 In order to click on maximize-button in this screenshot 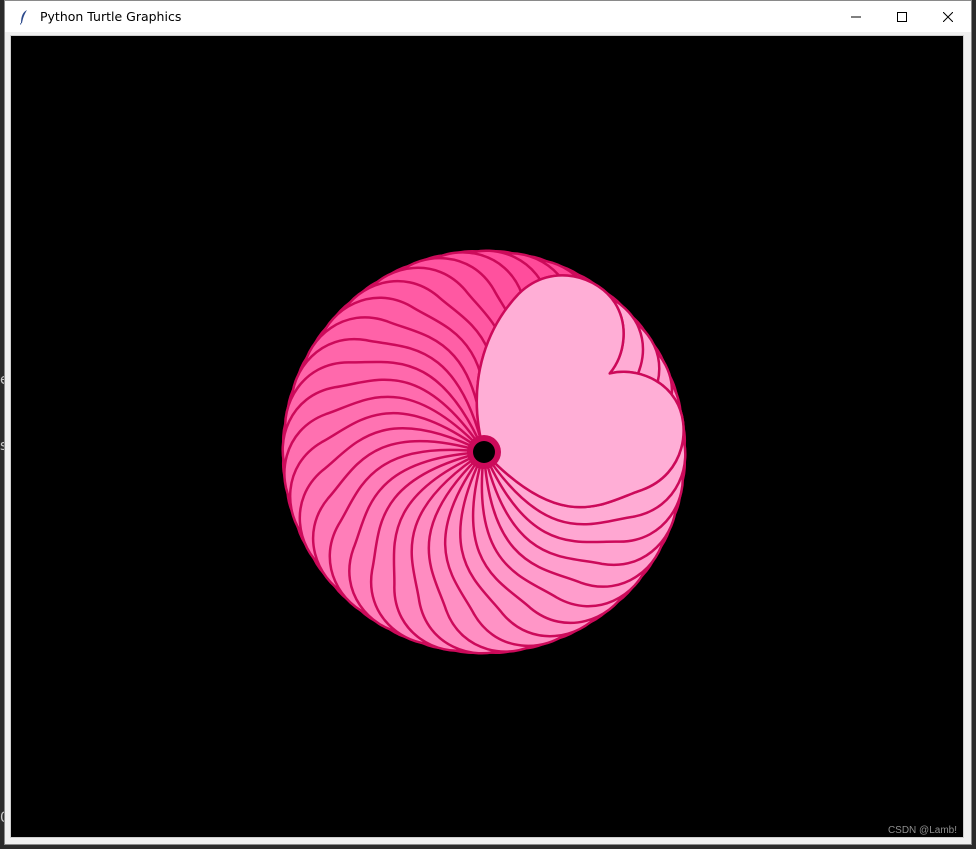, I will do `click(902, 16)`.